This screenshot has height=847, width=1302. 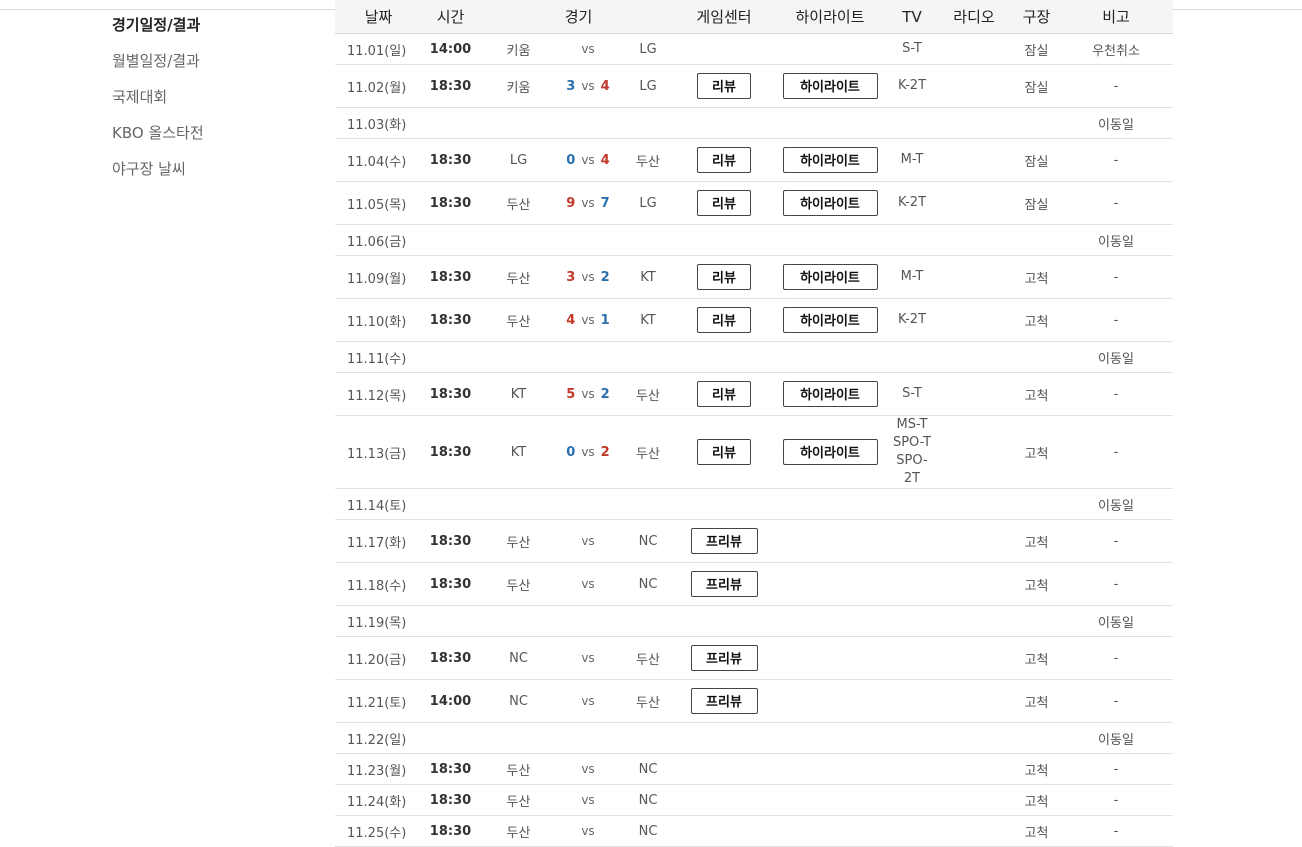 I want to click on home-score: 2, so click(x=605, y=452).